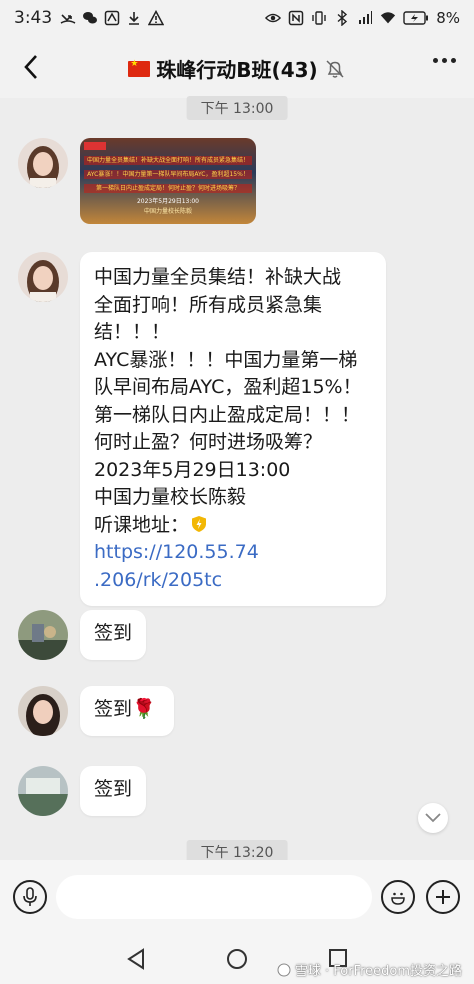 This screenshot has width=474, height=984. What do you see at coordinates (134, 18) in the screenshot?
I see `download-icon` at bounding box center [134, 18].